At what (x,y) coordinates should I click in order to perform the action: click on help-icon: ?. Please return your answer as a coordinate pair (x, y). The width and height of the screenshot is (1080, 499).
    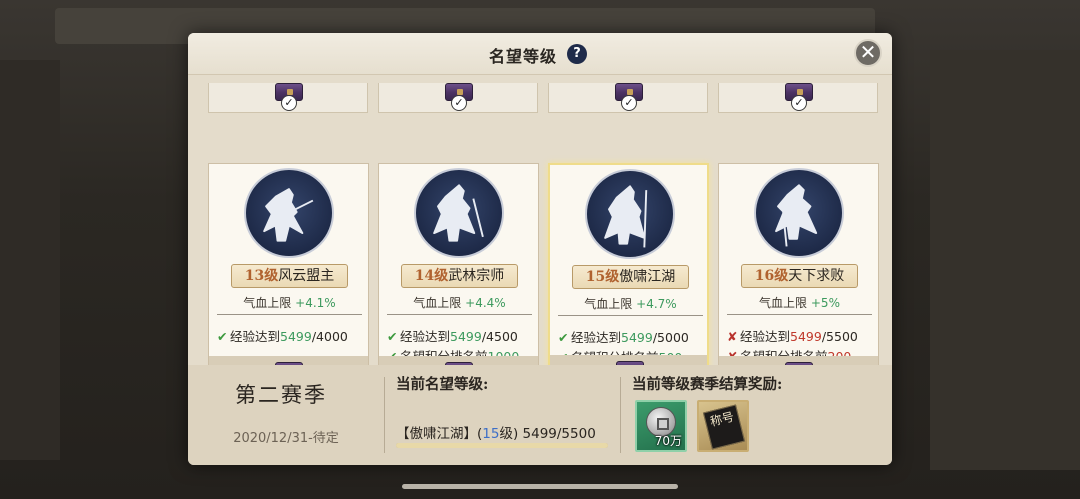
    Looking at the image, I should click on (577, 54).